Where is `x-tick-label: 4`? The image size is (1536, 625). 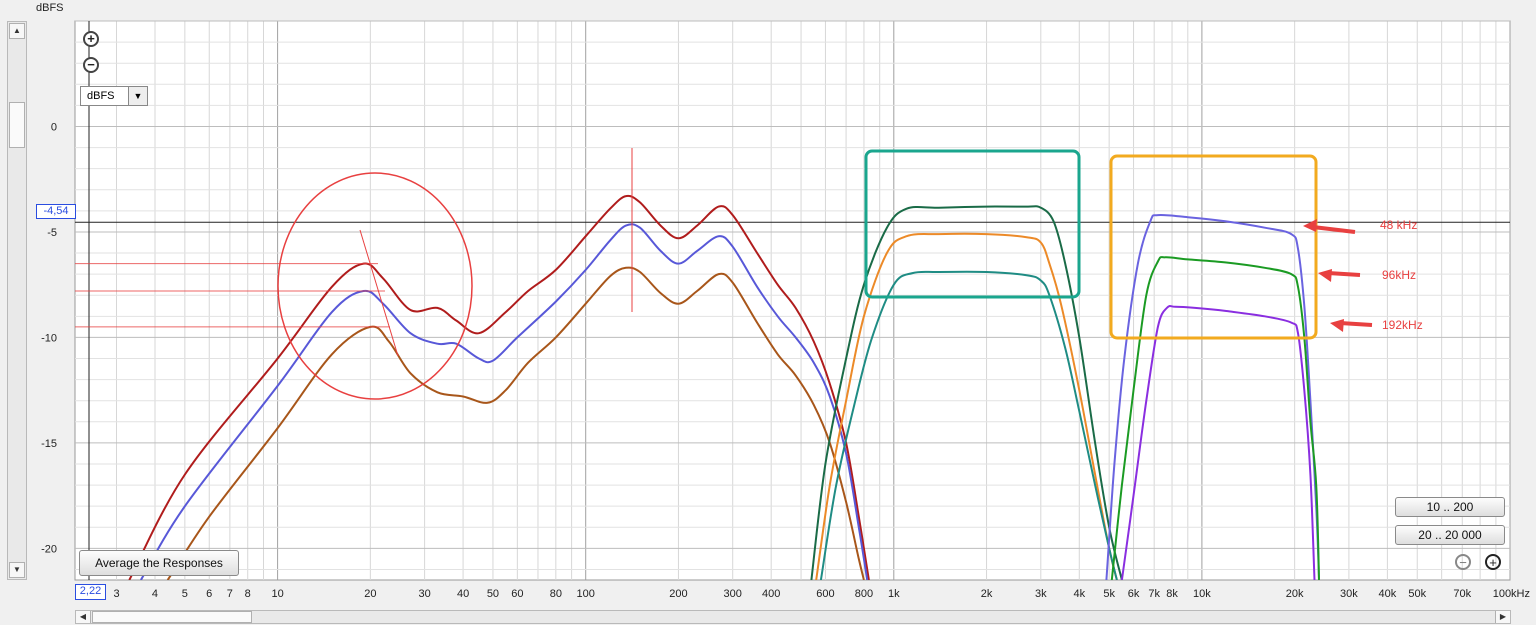 x-tick-label: 4 is located at coordinates (155, 594).